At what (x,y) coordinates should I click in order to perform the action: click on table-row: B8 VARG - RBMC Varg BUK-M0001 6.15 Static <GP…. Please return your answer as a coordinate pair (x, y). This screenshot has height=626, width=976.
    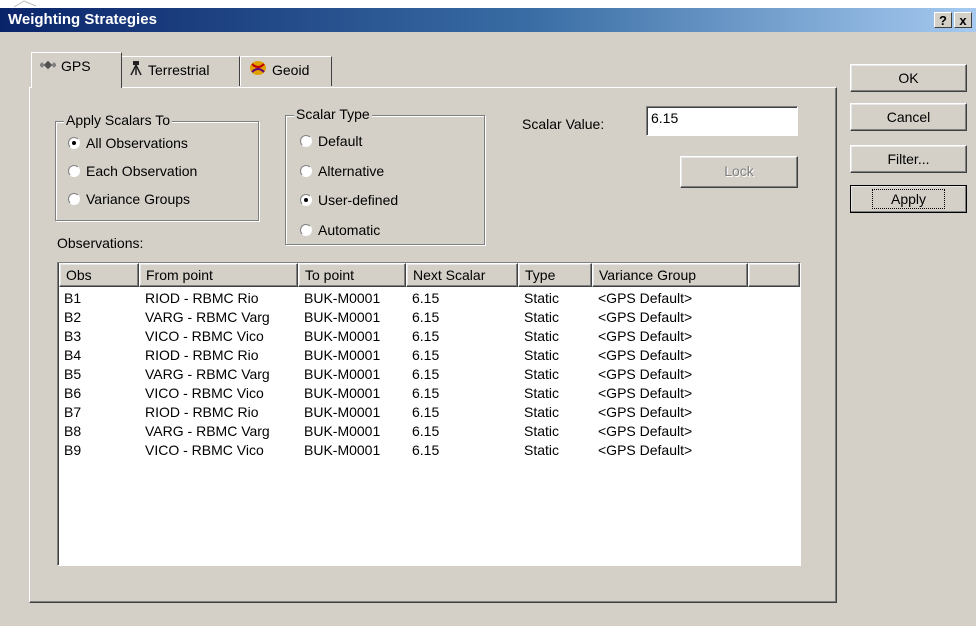
    Looking at the image, I should click on (428, 431).